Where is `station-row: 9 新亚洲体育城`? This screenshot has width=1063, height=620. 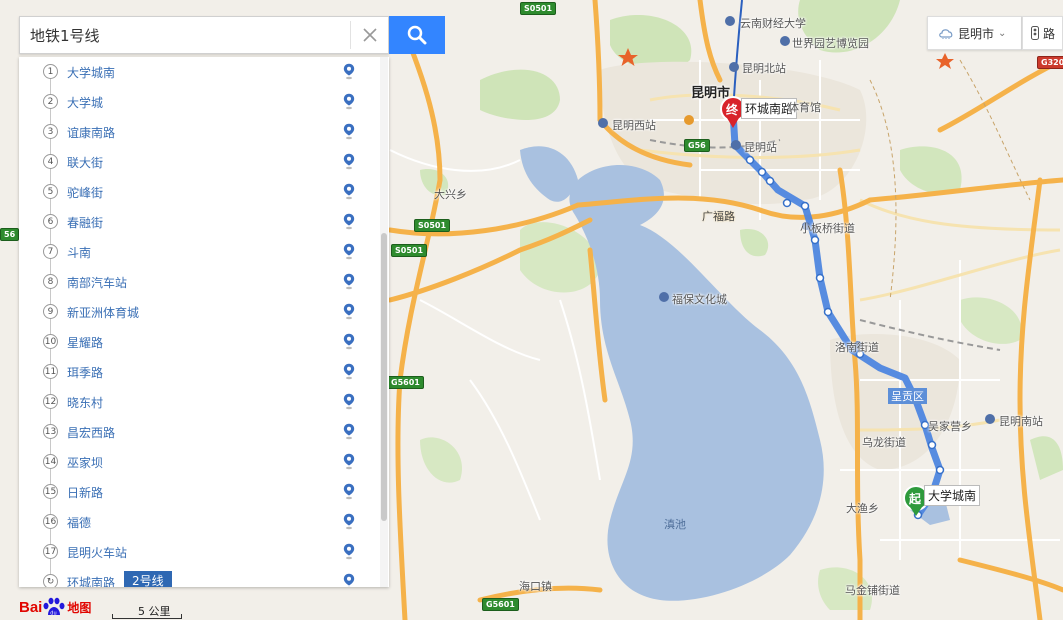 station-row: 9 新亚洲体育城 is located at coordinates (196, 312).